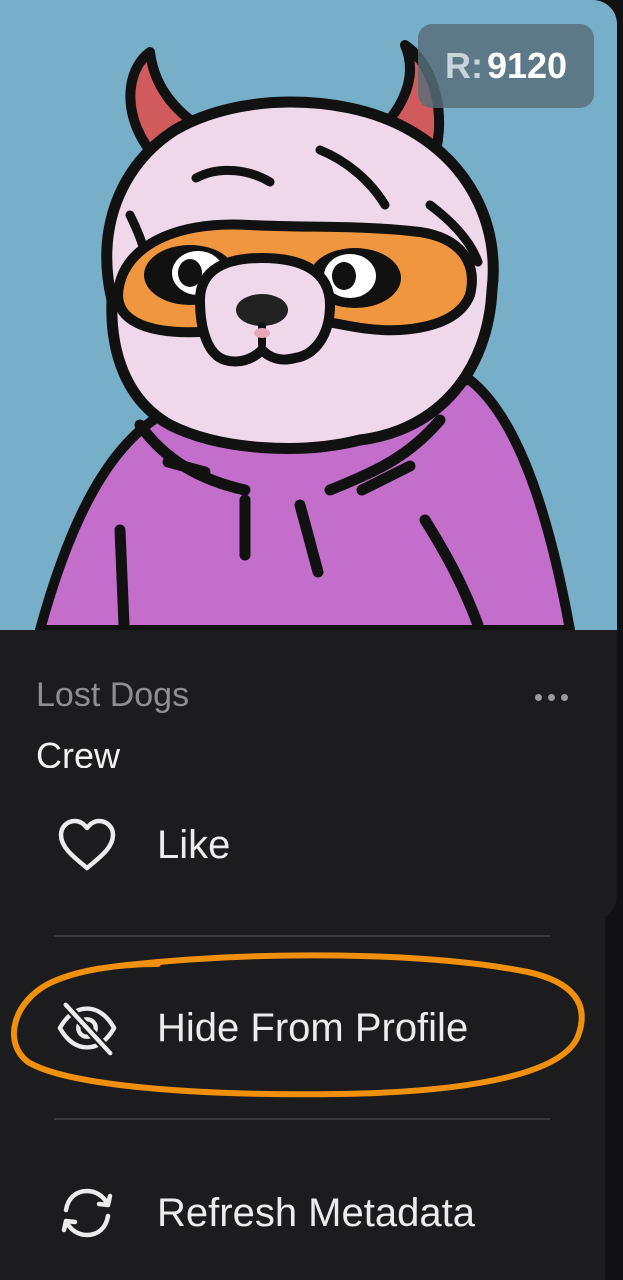 Image resolution: width=623 pixels, height=1280 pixels. I want to click on more-options-button, so click(551, 697).